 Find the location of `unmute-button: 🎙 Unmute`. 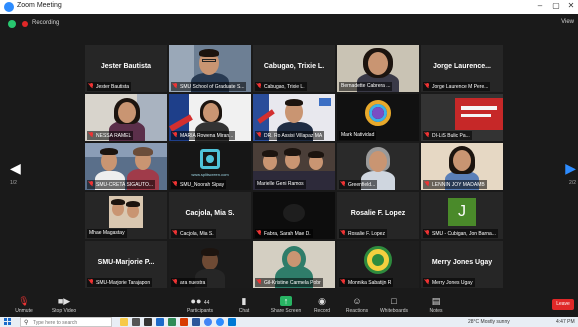

unmute-button: 🎙 Unmute is located at coordinates (24, 305).